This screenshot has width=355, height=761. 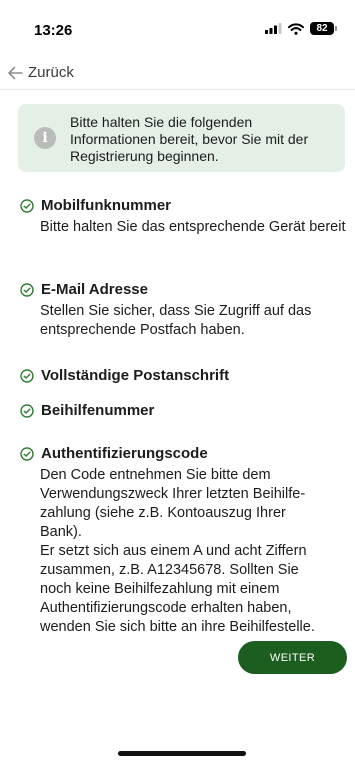 I want to click on requirement-title: E-Mail Adresse, so click(x=94, y=289).